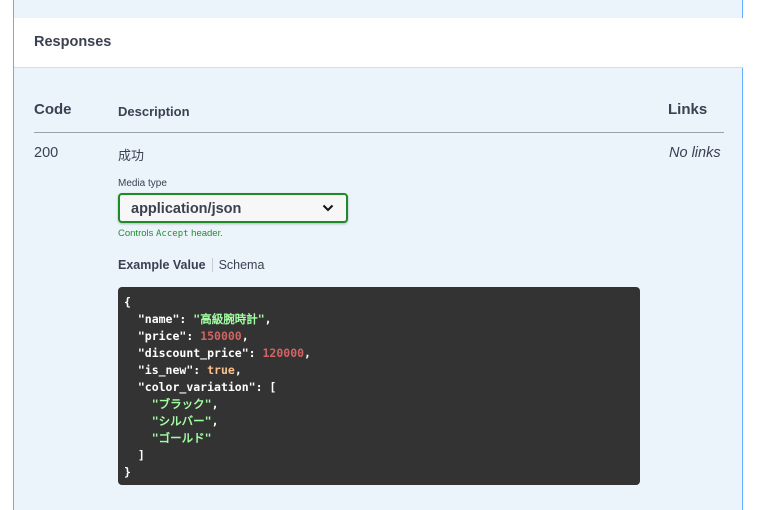 This screenshot has height=510, width=758. What do you see at coordinates (165, 265) in the screenshot?
I see `tab-example-value: Example Value` at bounding box center [165, 265].